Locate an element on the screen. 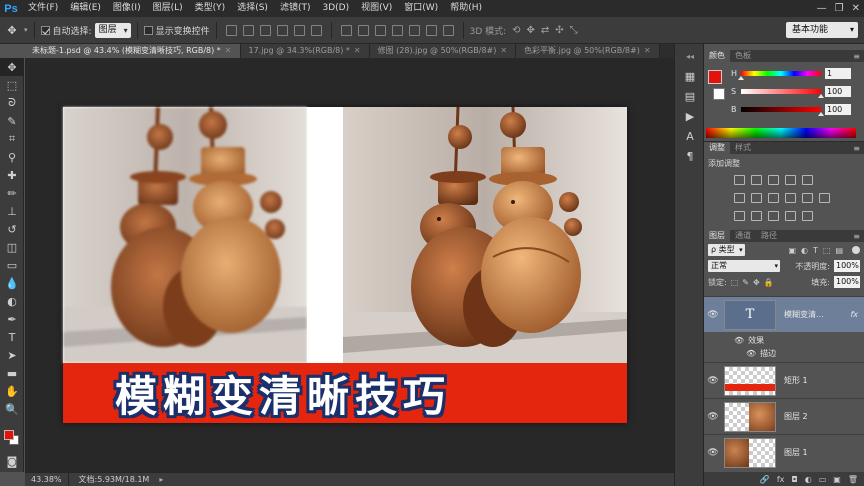 This screenshot has height=486, width=864. properties-panel-icon: ▤ is located at coordinates (690, 96).